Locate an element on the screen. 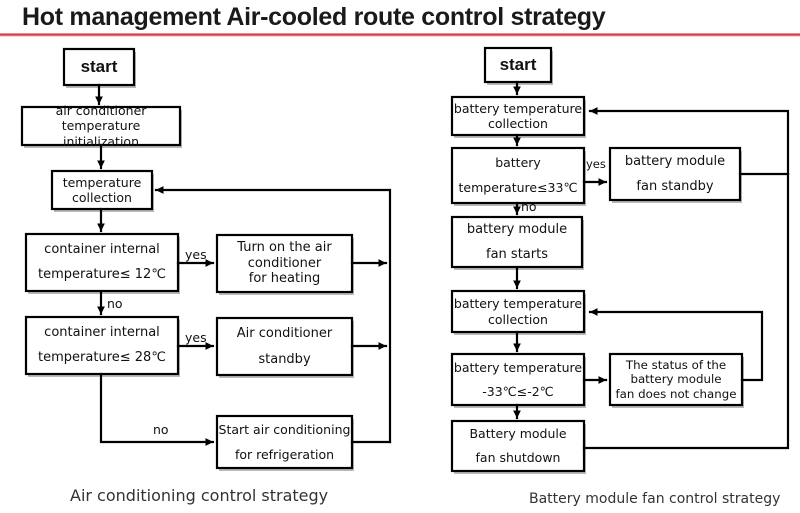  node-right-fan-starts: battery module fan starts is located at coordinates (517, 242).